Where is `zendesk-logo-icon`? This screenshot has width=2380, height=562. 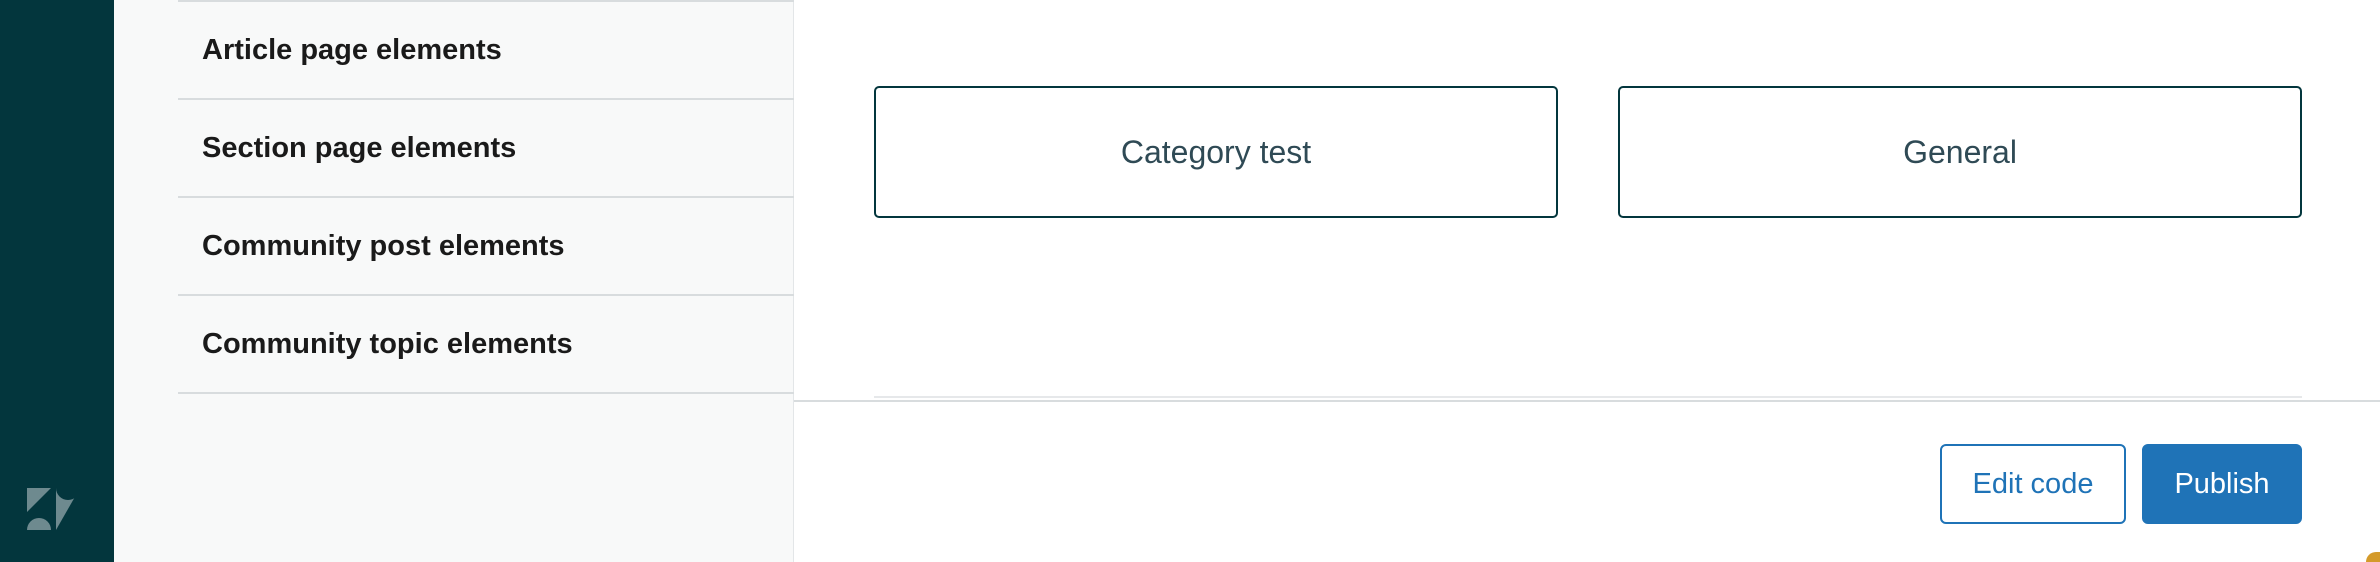 zendesk-logo-icon is located at coordinates (53, 509).